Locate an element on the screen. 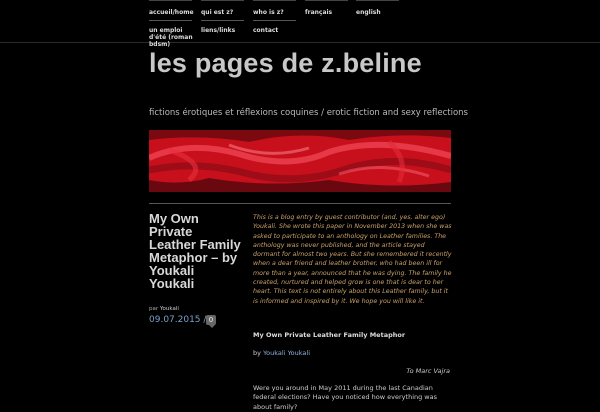 The image size is (600, 412). author-link: Youkali Youkali is located at coordinates (286, 353).